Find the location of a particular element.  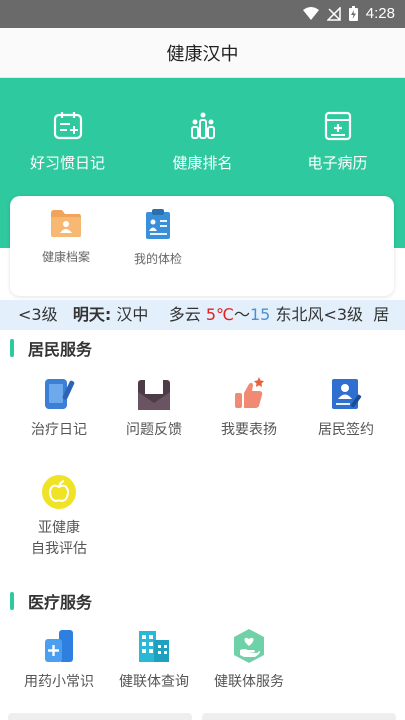

grid-medication-tips: 用药小常识 is located at coordinates (59, 660).